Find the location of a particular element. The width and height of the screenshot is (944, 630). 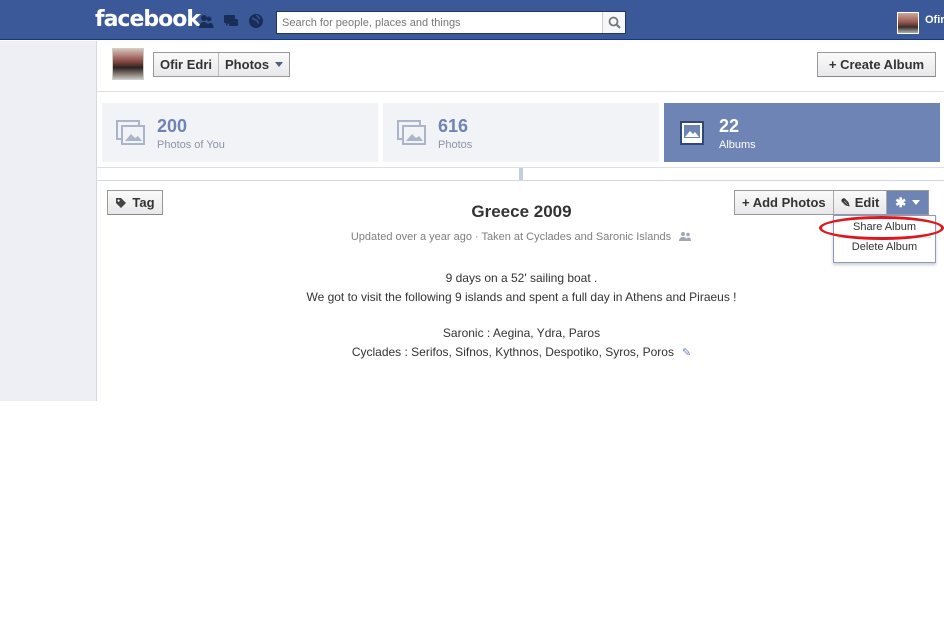

tile-connector is located at coordinates (521, 174).